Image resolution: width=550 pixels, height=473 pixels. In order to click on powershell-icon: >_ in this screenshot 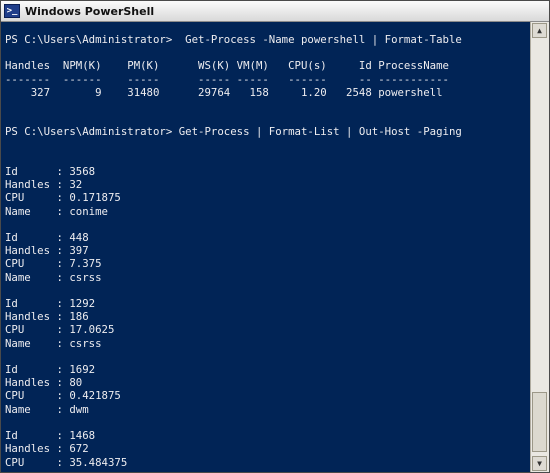, I will do `click(12, 11)`.